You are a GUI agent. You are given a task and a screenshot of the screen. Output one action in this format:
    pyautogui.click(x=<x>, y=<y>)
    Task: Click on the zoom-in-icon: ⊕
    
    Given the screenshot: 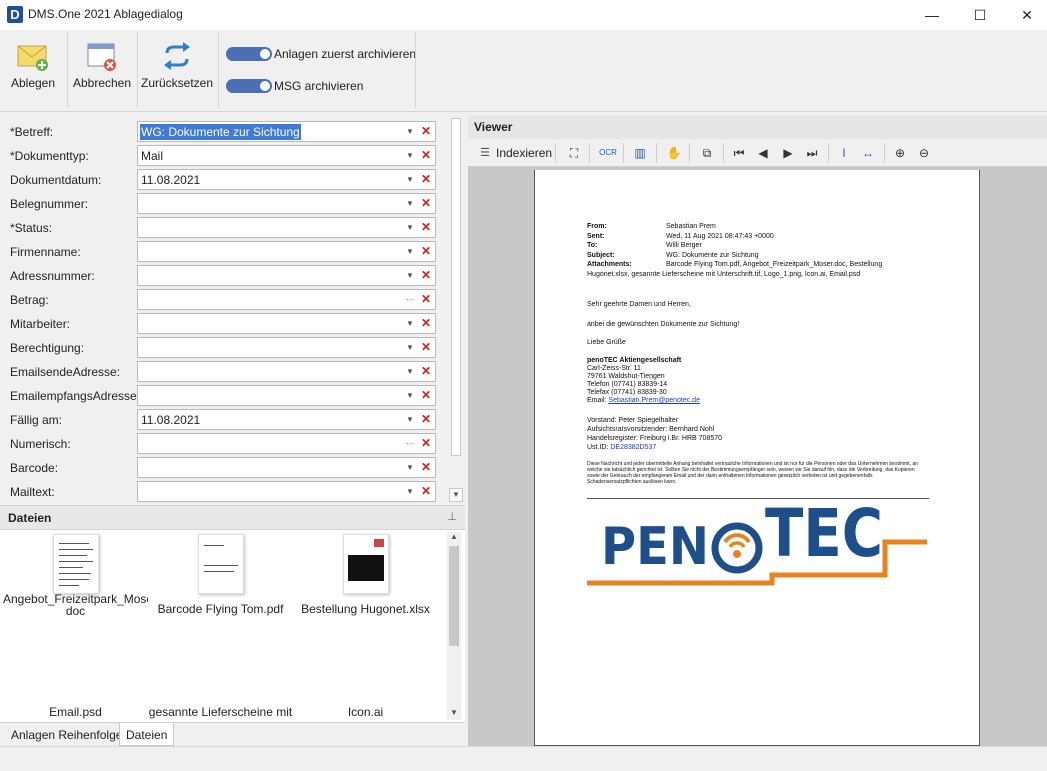 What is the action you would take?
    pyautogui.click(x=900, y=153)
    